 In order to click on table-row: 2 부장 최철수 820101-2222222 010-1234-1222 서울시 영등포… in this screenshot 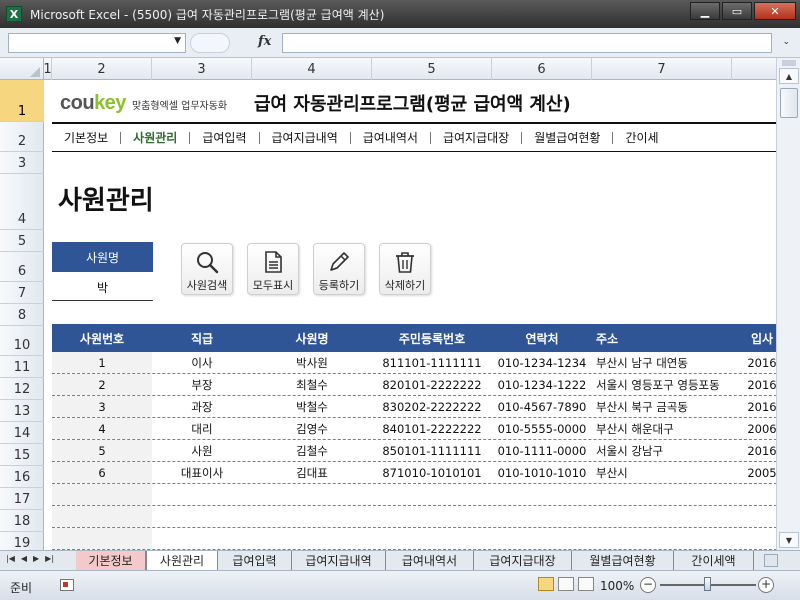, I will do `click(414, 385)`.